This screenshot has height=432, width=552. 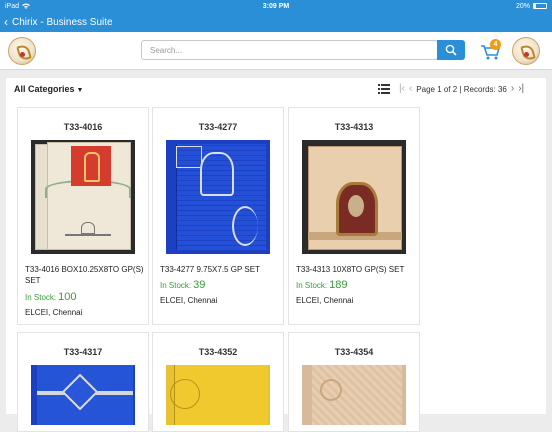 What do you see at coordinates (350, 269) in the screenshot?
I see `product-title: T33-4313 10X8TO GP(S) SET` at bounding box center [350, 269].